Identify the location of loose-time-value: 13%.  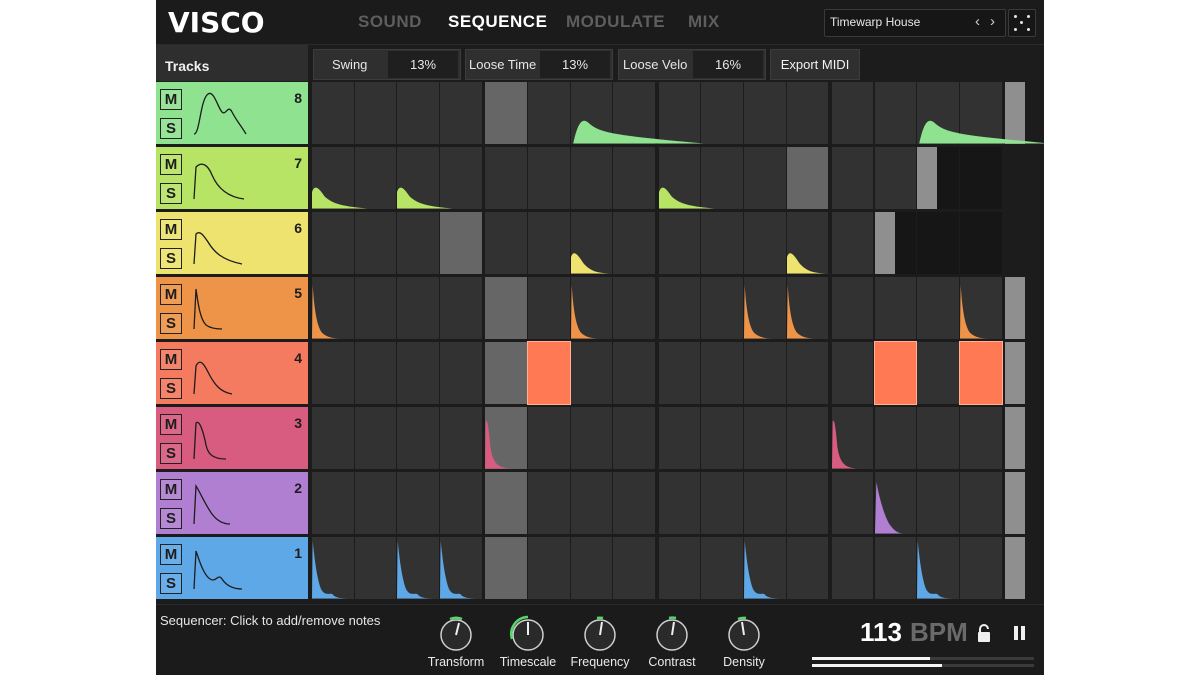
(575, 64).